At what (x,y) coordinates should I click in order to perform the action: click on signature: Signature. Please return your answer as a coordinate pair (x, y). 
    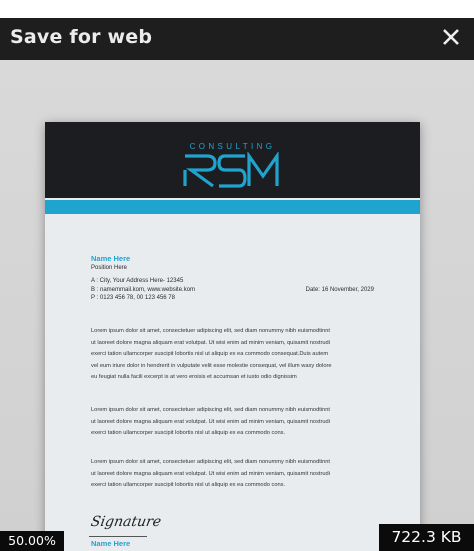
    Looking at the image, I should click on (126, 522).